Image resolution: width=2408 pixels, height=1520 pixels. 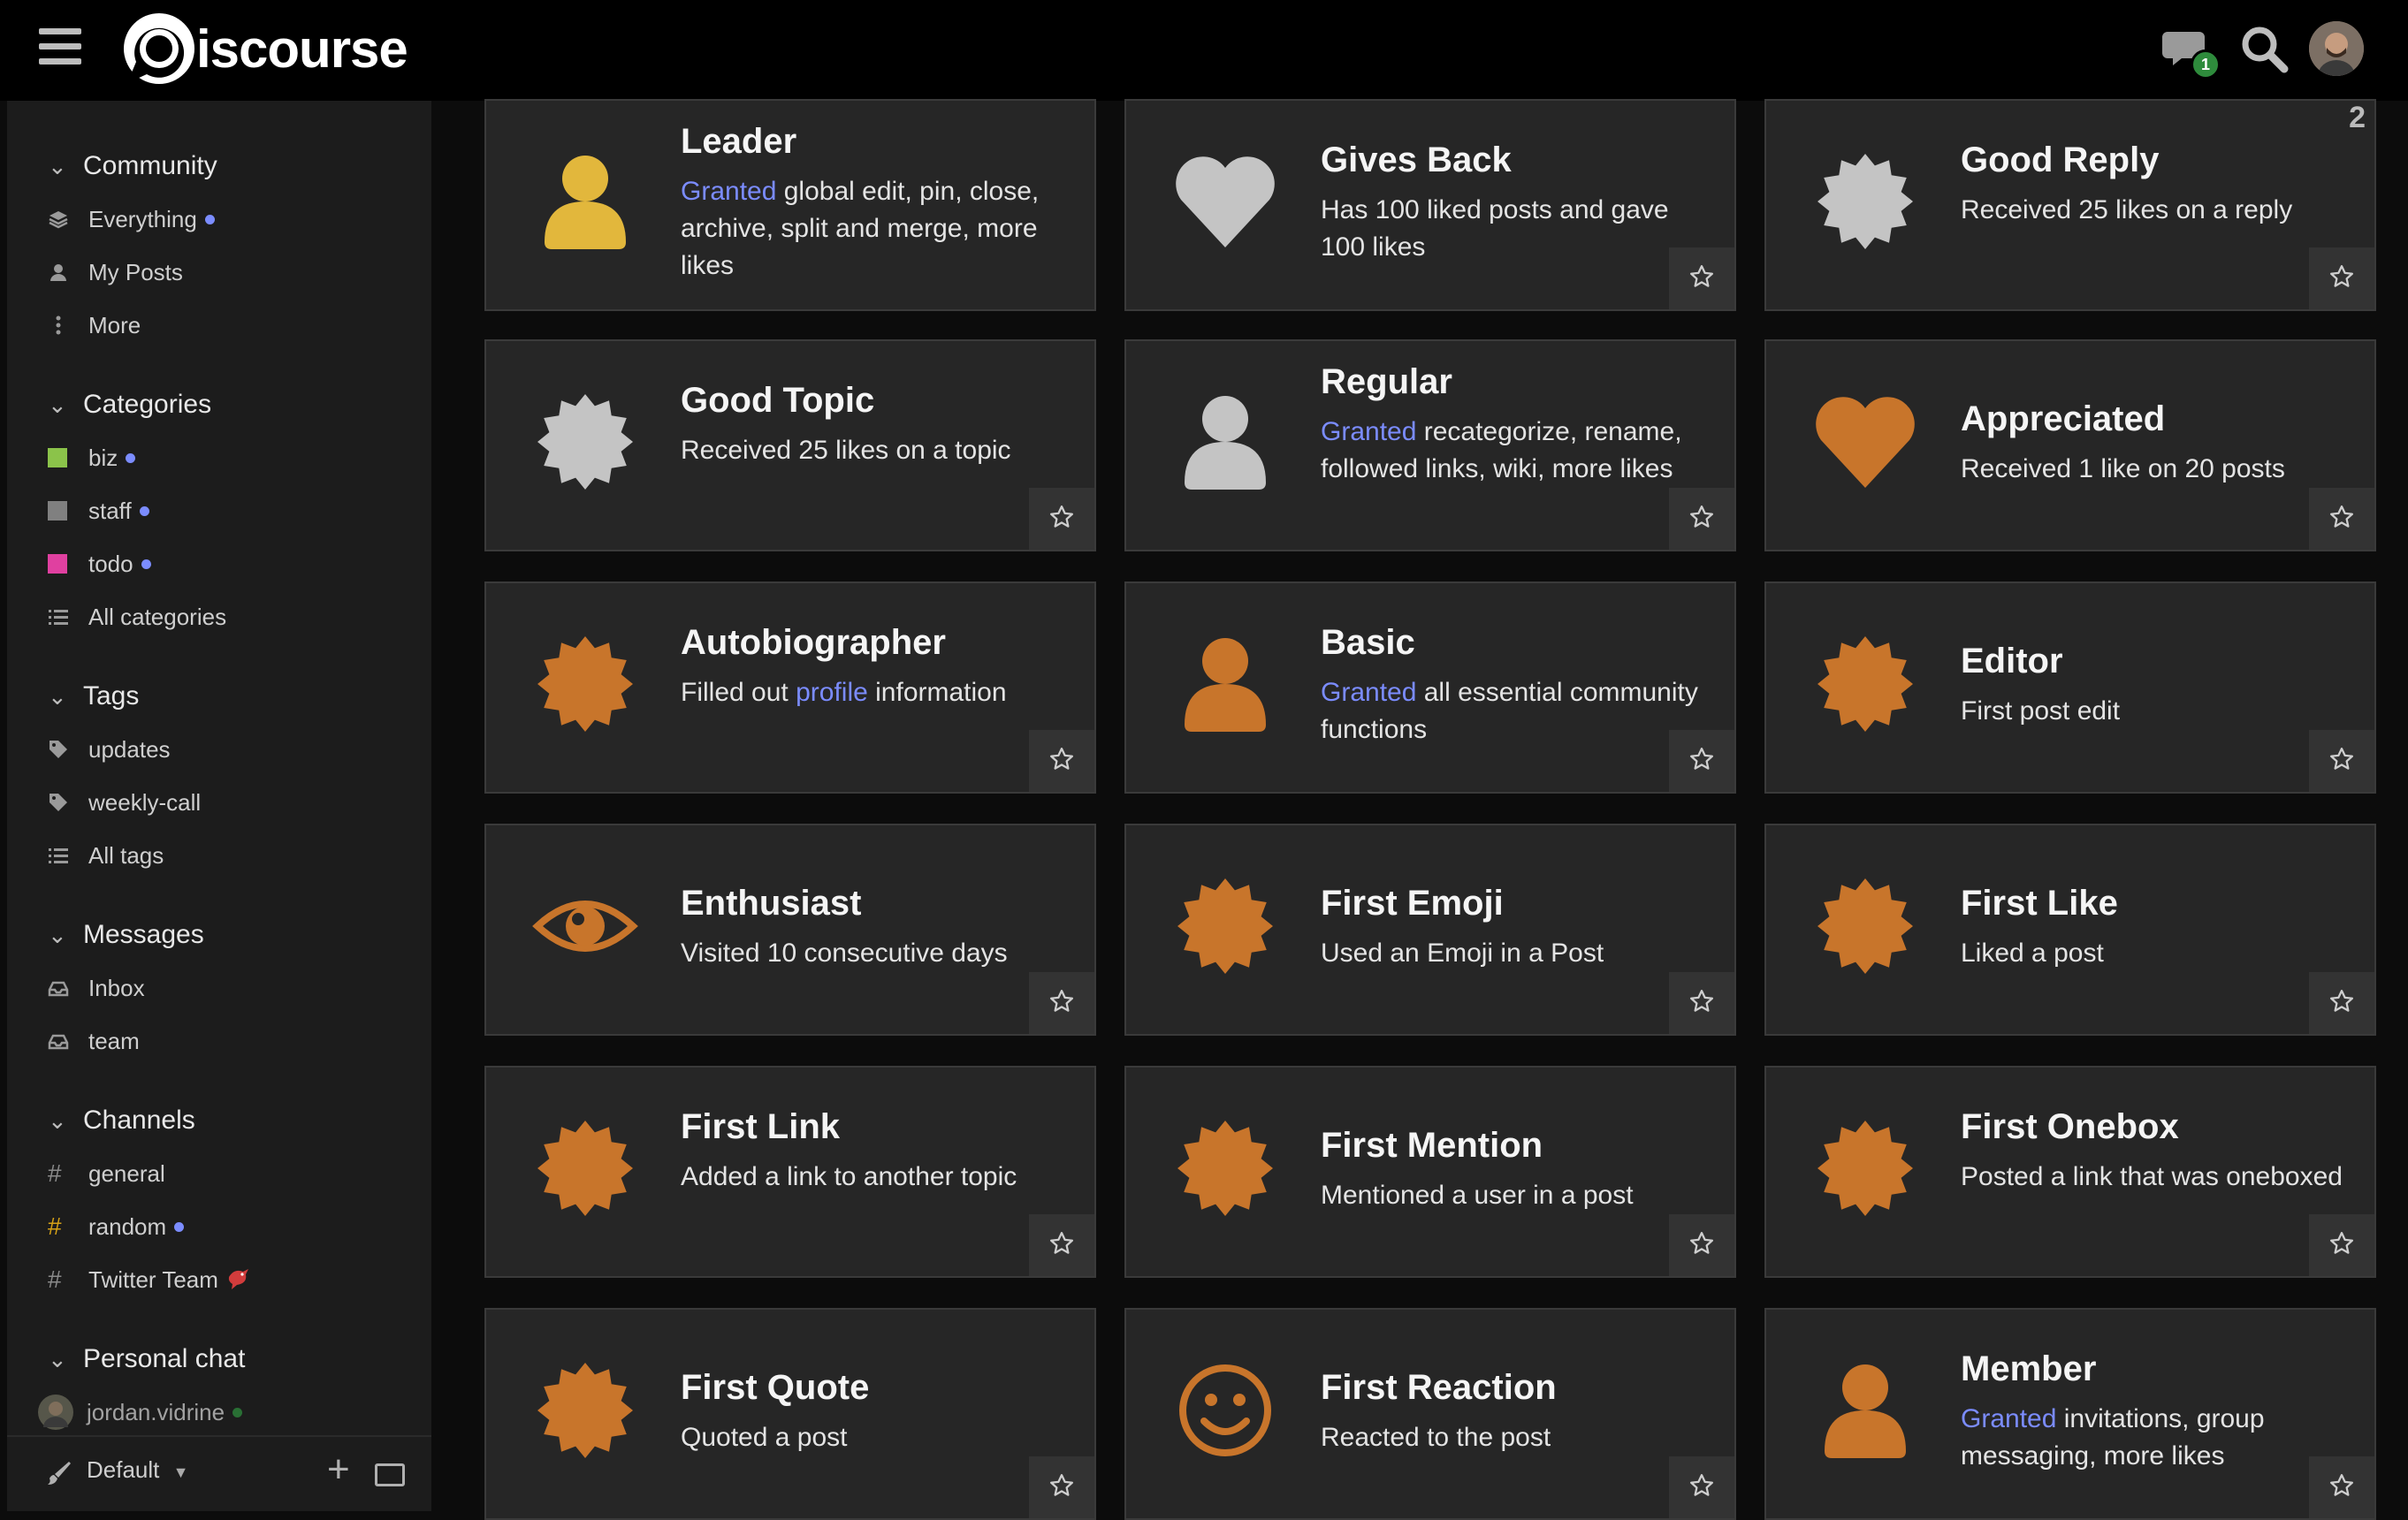 I want to click on badge-card: First Link Added a link to another topic, so click(x=790, y=1172).